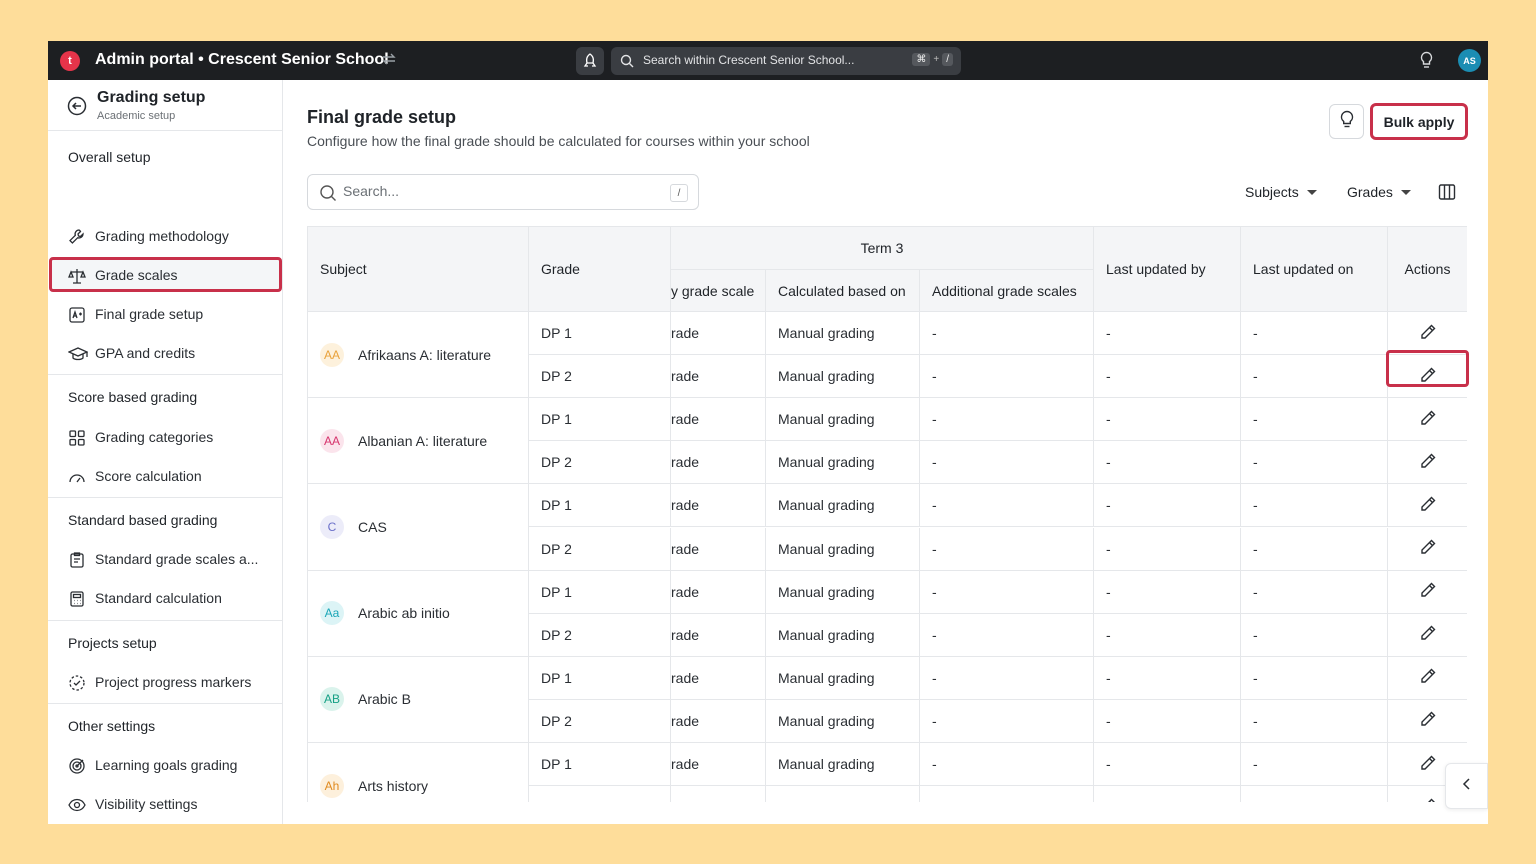 The width and height of the screenshot is (1536, 864). I want to click on subject-name: Afrikaans A: literature, so click(425, 354).